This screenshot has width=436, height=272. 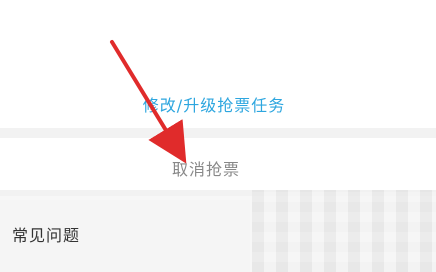 What do you see at coordinates (218, 133) in the screenshot?
I see `section-divider` at bounding box center [218, 133].